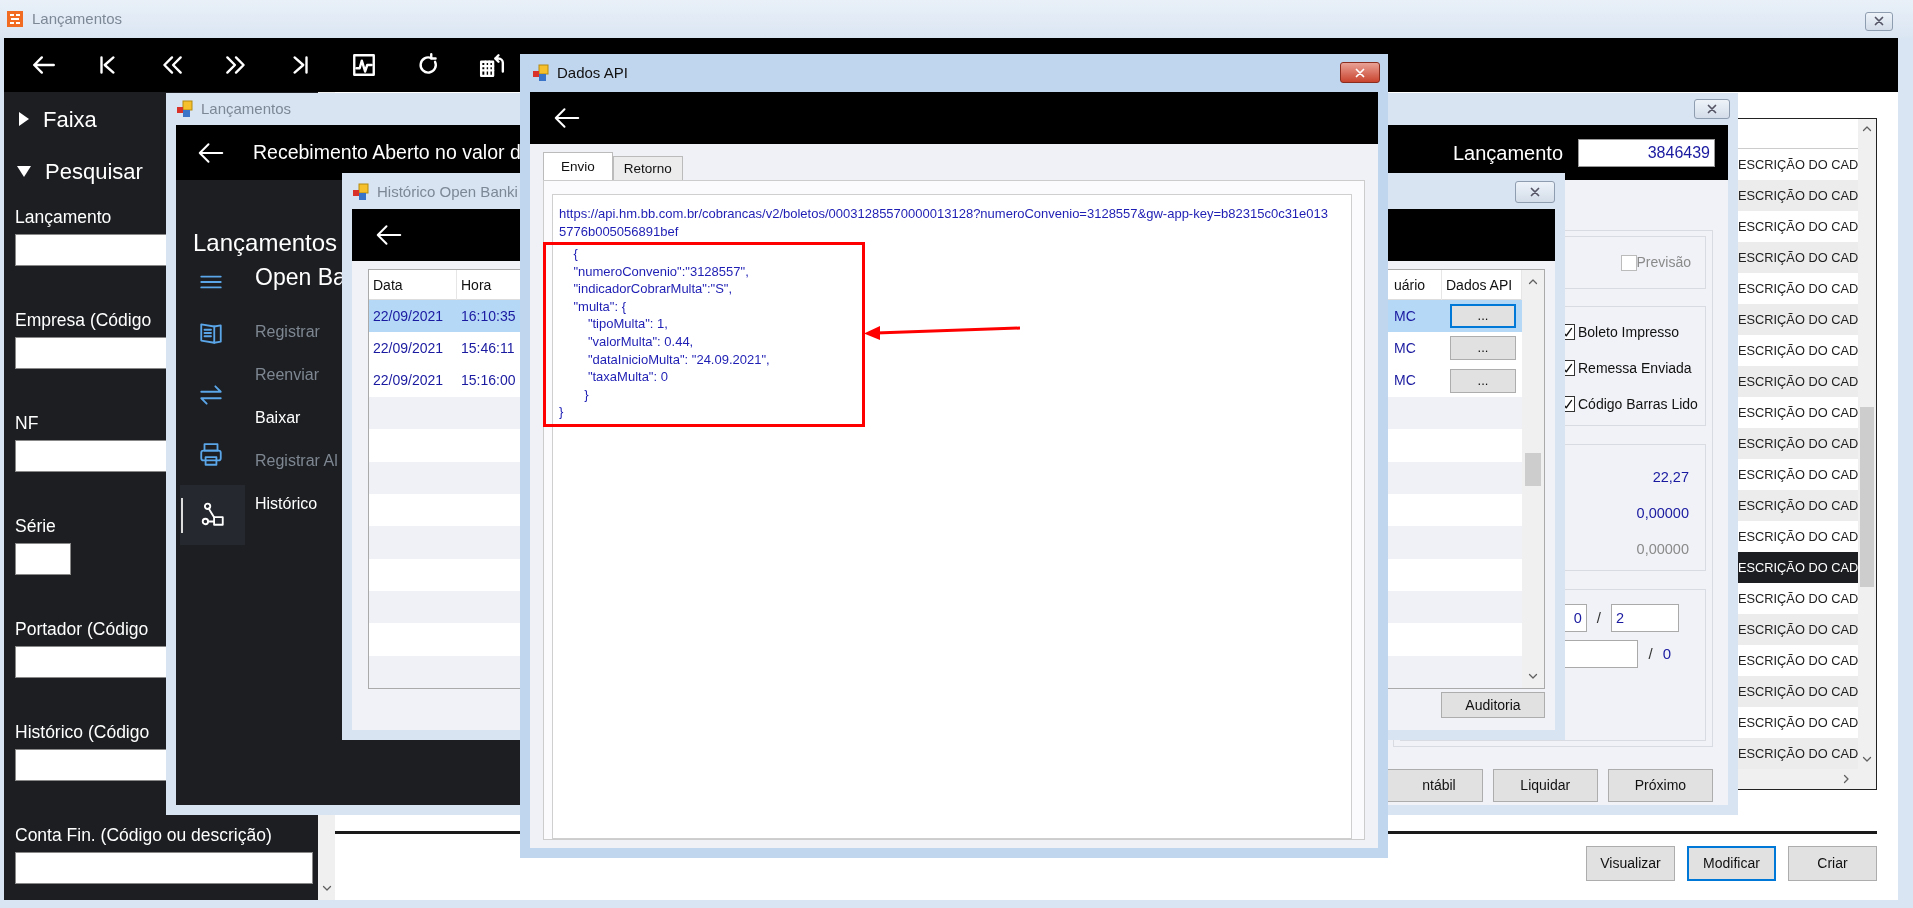 This screenshot has height=908, width=1913. Describe the element at coordinates (944, 222) in the screenshot. I see `url-text: https://api.hm.bb.com.br/cobrancas/v2/boletos/00031285570000013128?numeroConvenio=3128557&gw-app-key=b82315c0c31e0135776b005056891bef` at that location.